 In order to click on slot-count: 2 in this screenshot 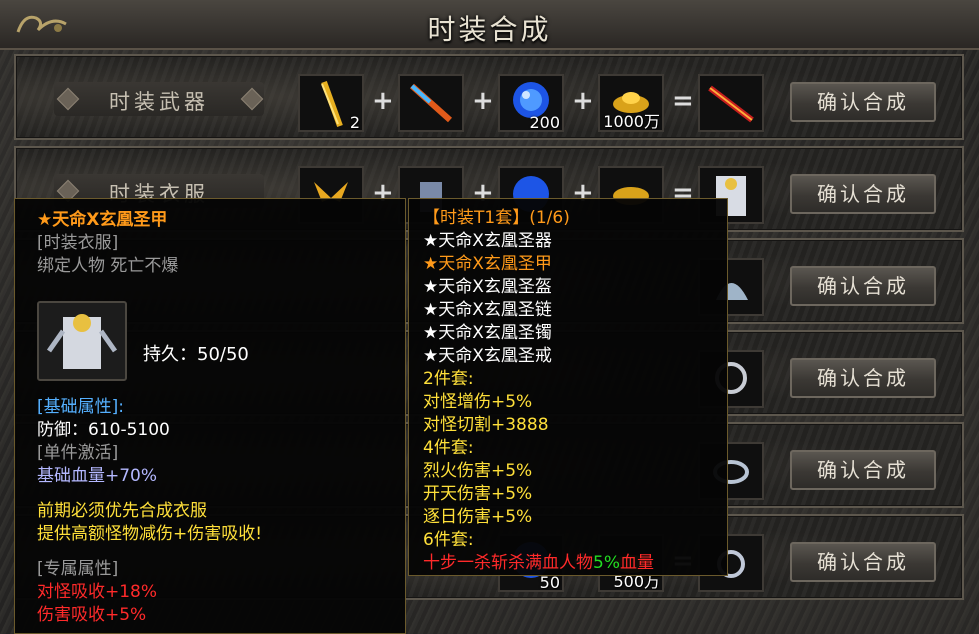, I will do `click(354, 122)`.